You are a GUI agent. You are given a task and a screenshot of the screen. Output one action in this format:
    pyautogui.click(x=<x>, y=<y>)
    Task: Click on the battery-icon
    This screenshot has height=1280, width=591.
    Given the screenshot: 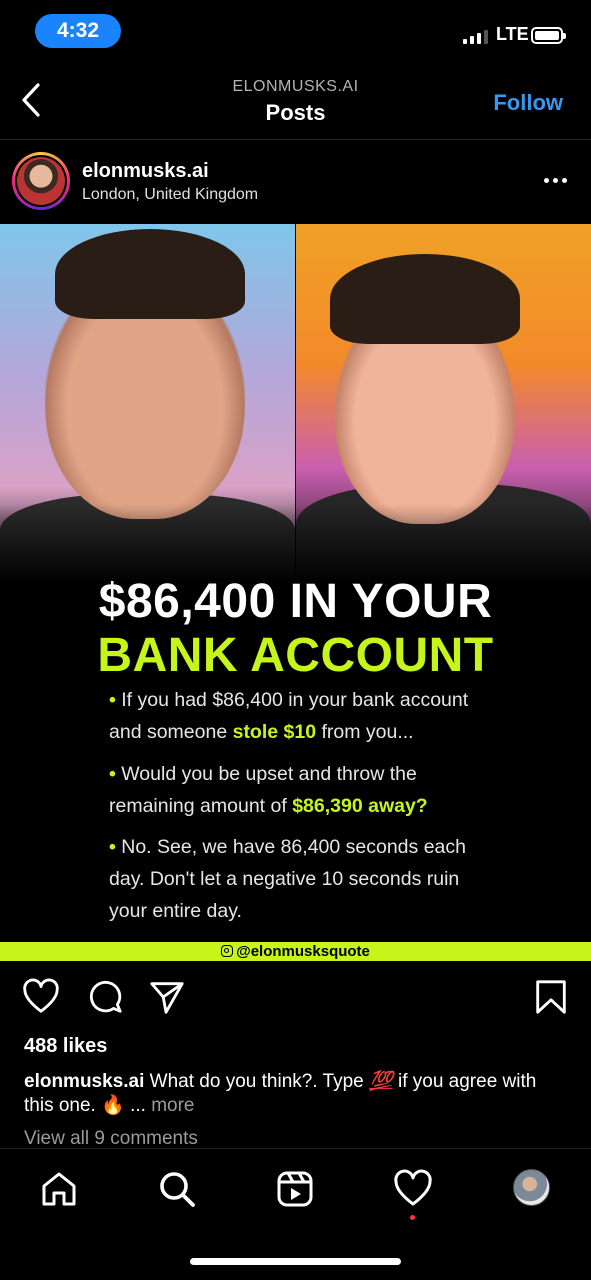 What is the action you would take?
    pyautogui.click(x=548, y=35)
    